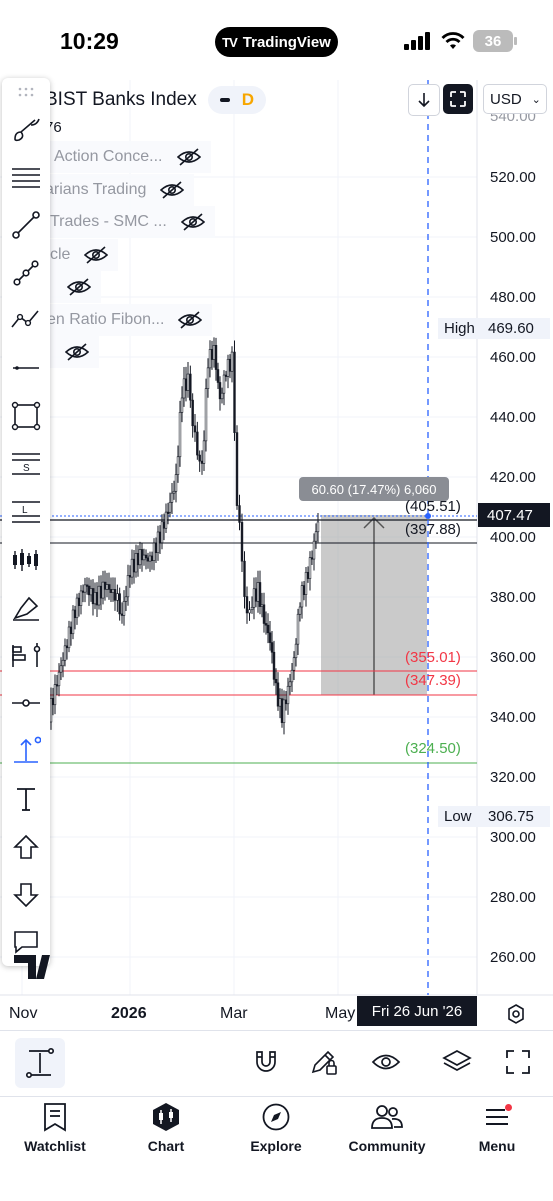 Image resolution: width=553 pixels, height=1201 pixels. I want to click on trend-line-tool, so click(26, 225).